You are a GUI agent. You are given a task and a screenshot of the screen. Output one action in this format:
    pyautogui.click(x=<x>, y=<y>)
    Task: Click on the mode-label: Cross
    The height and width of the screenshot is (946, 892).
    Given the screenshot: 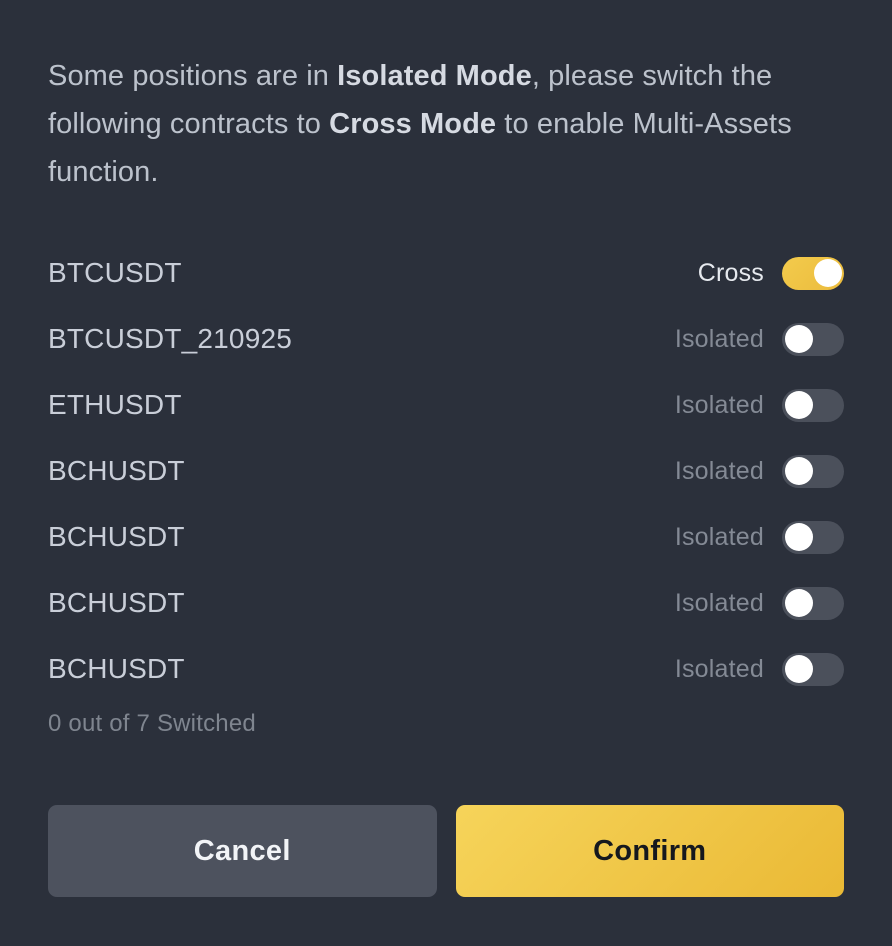 What is the action you would take?
    pyautogui.click(x=730, y=272)
    